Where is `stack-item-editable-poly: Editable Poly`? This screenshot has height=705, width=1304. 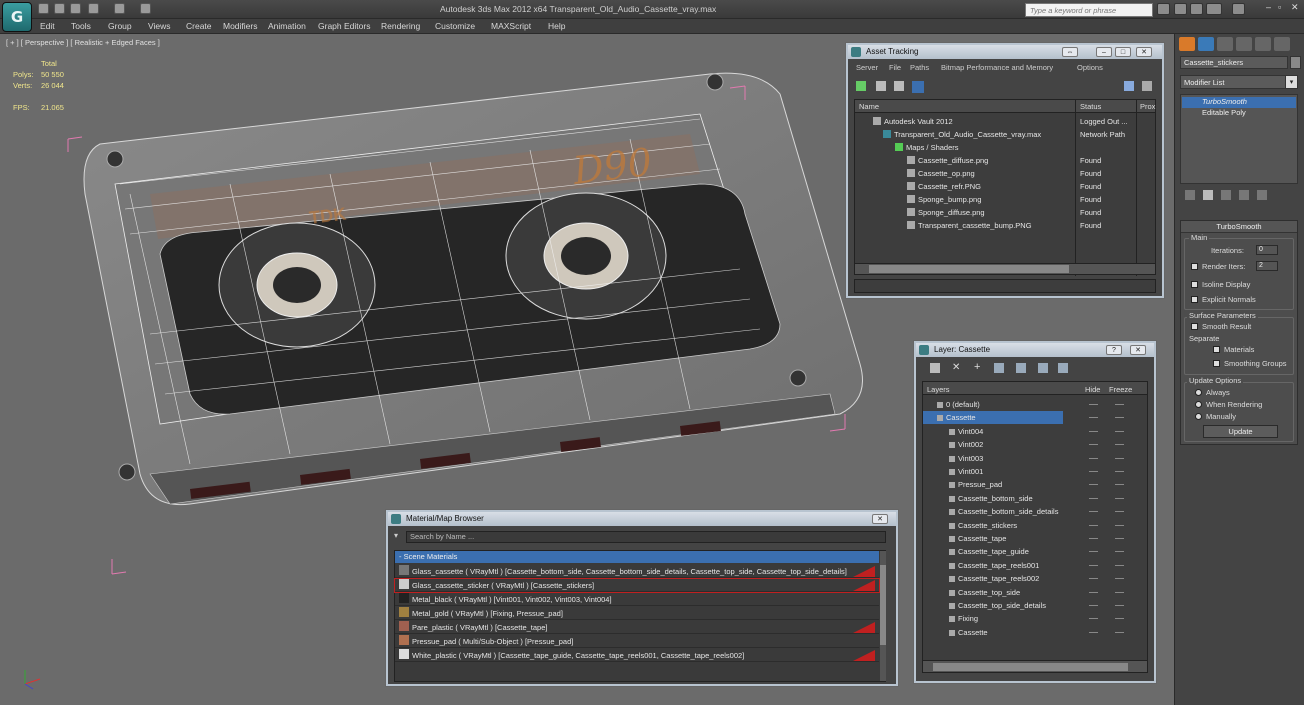 stack-item-editable-poly: Editable Poly is located at coordinates (1239, 113).